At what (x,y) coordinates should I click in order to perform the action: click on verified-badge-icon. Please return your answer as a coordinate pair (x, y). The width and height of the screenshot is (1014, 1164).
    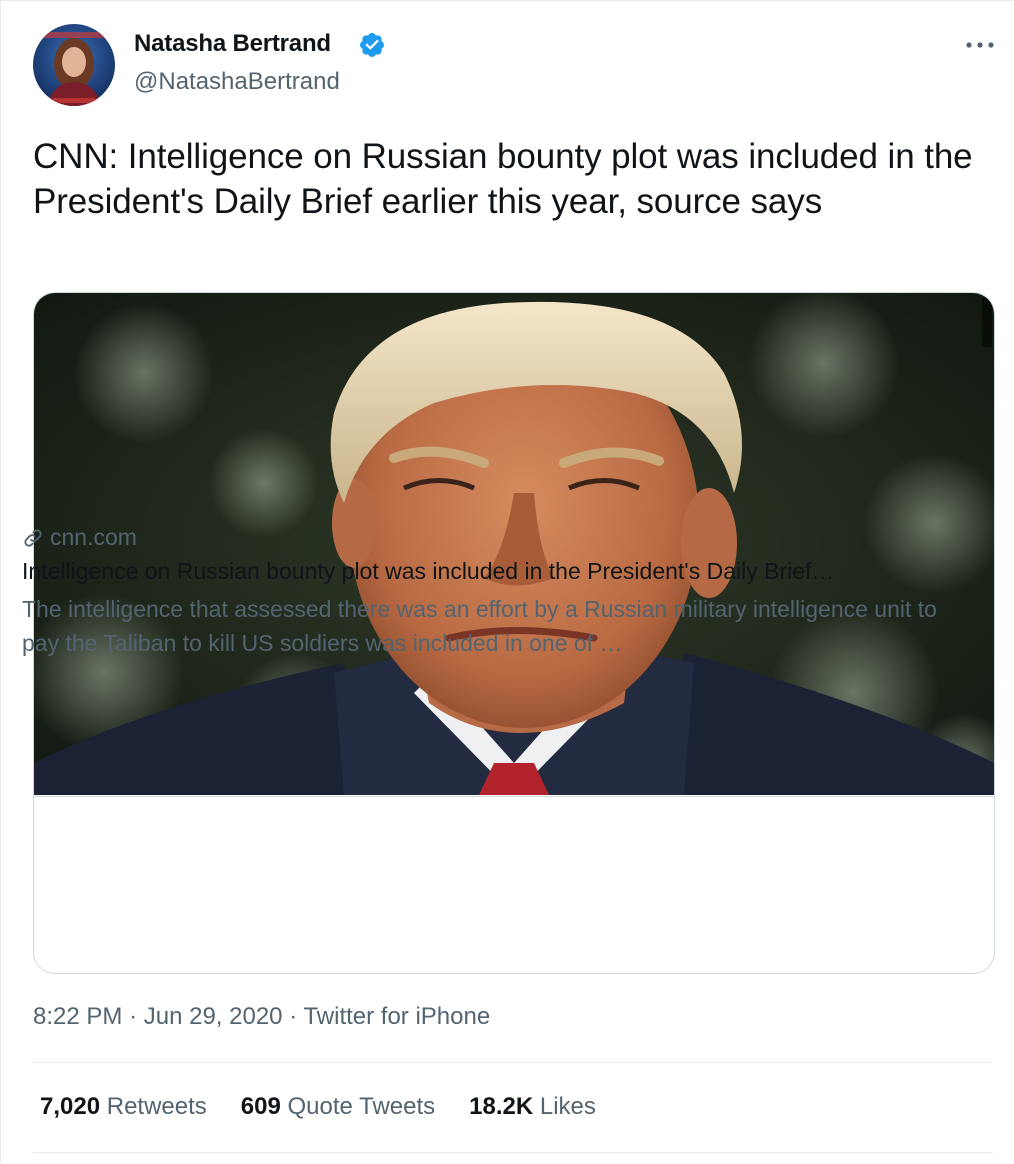
    Looking at the image, I should click on (372, 45).